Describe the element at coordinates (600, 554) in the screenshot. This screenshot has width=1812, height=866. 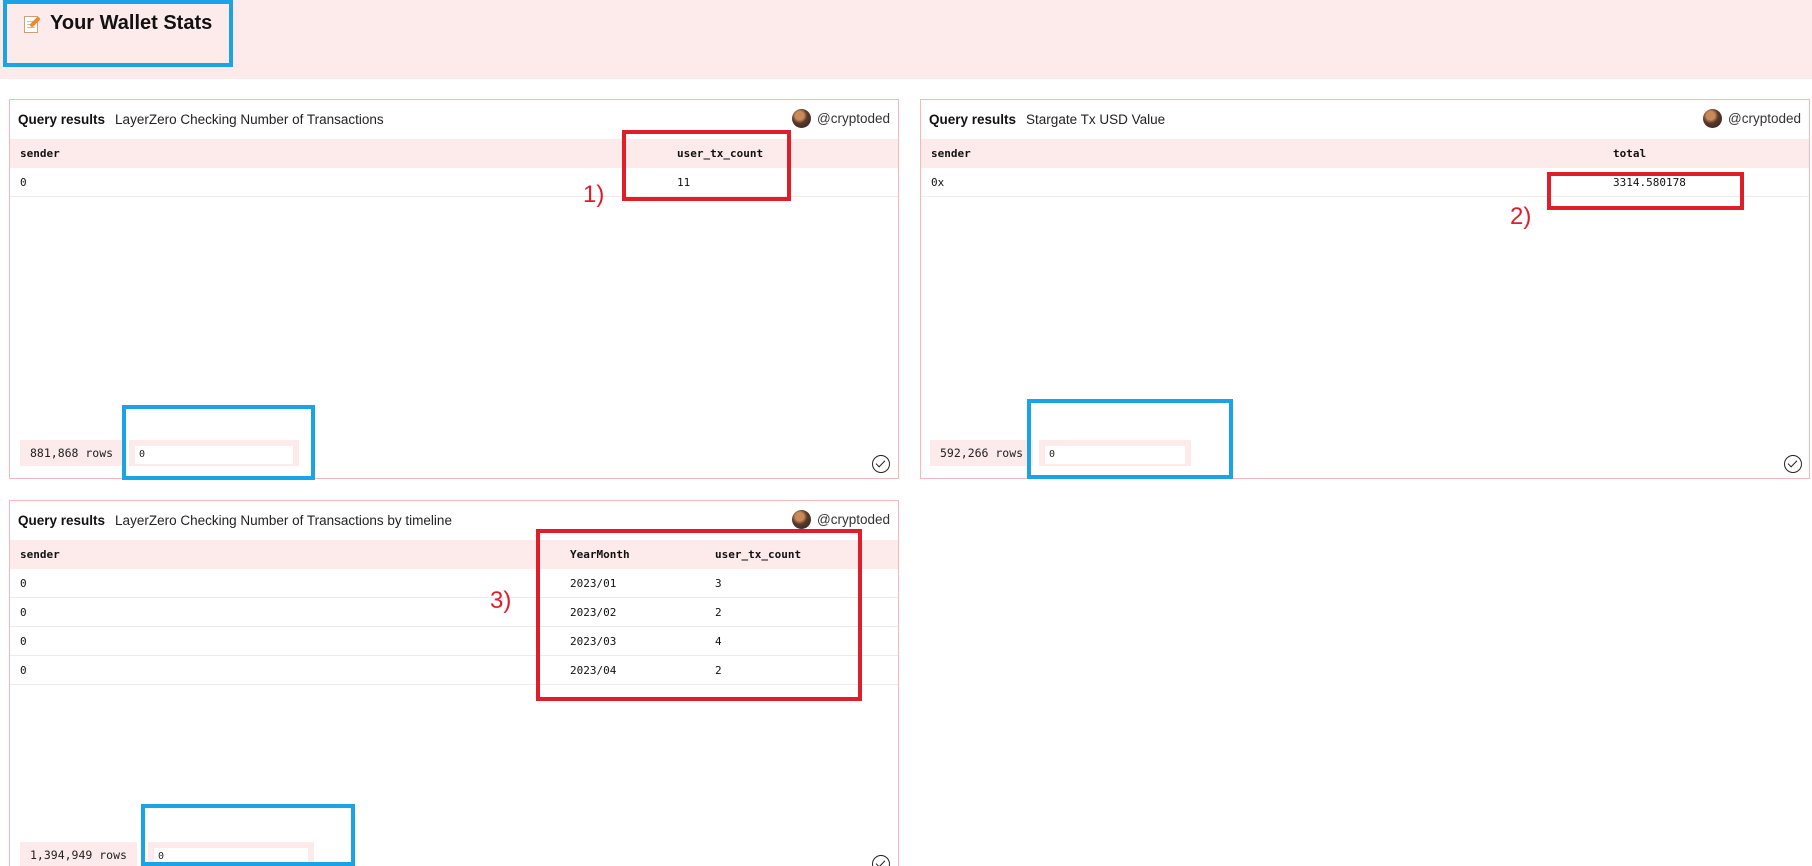
I see `column-header-yearmonth: YearMonth` at that location.